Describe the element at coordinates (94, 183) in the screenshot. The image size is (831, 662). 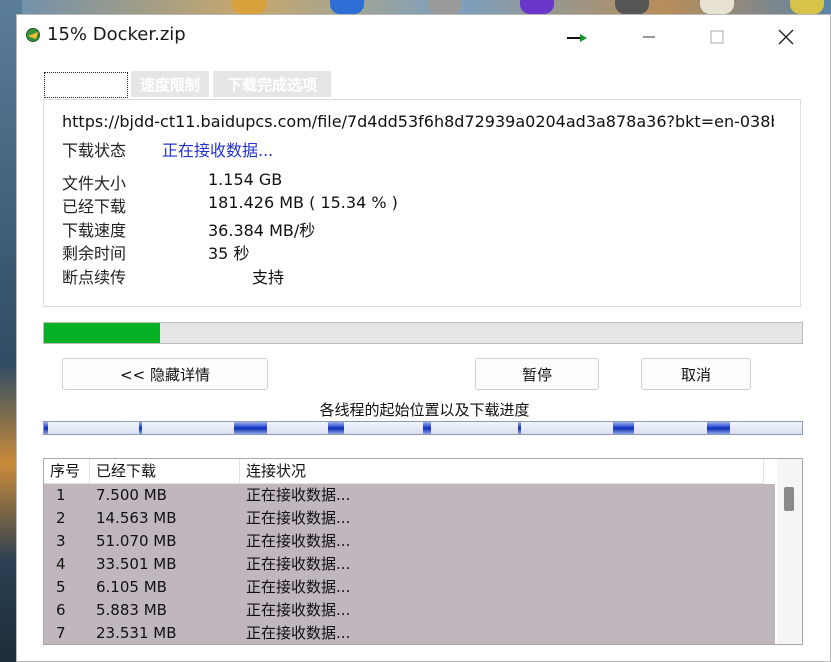
I see `file-size-label: 文件大小` at that location.